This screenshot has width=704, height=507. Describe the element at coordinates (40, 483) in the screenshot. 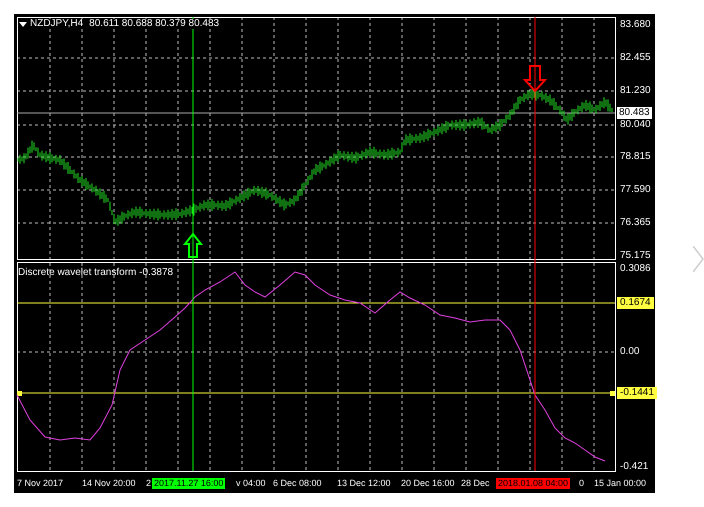

I see `time-label: 7 Nov 2017` at that location.